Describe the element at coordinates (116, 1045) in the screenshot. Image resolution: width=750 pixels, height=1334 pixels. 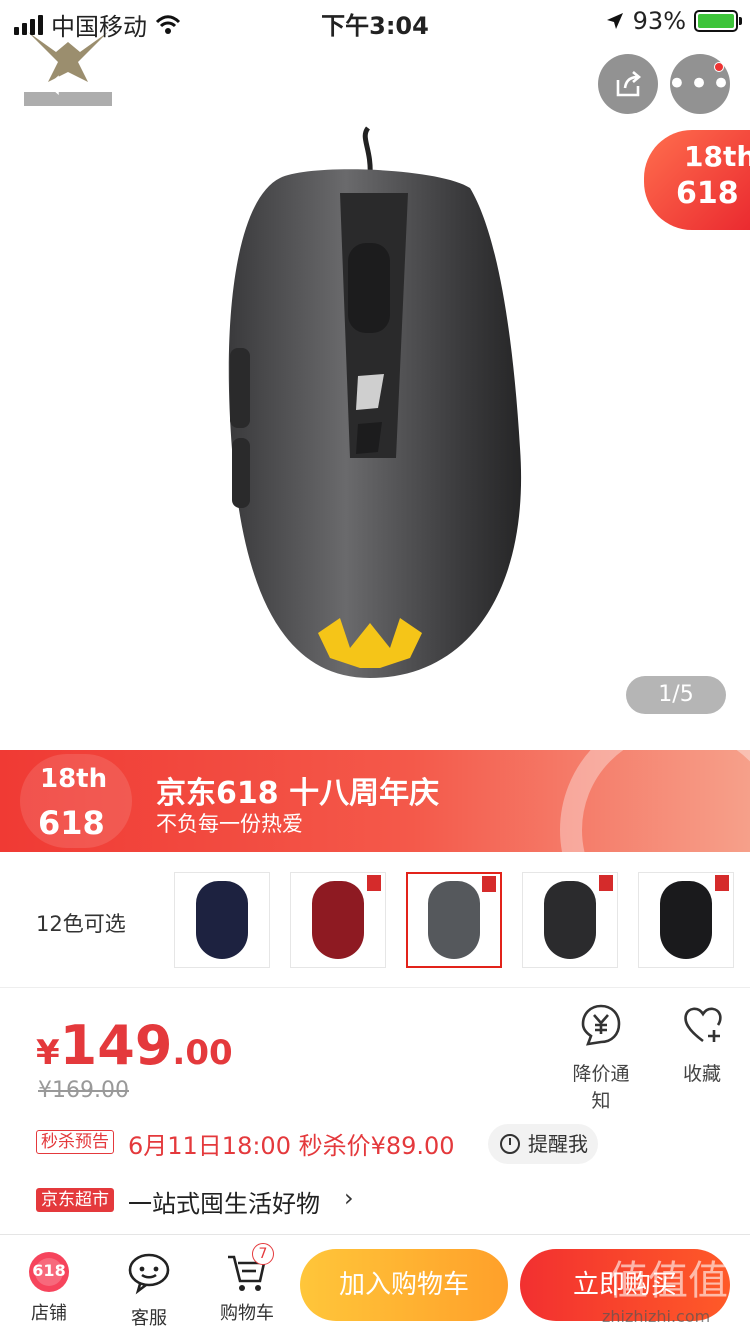
I see `price-integer: 149` at that location.